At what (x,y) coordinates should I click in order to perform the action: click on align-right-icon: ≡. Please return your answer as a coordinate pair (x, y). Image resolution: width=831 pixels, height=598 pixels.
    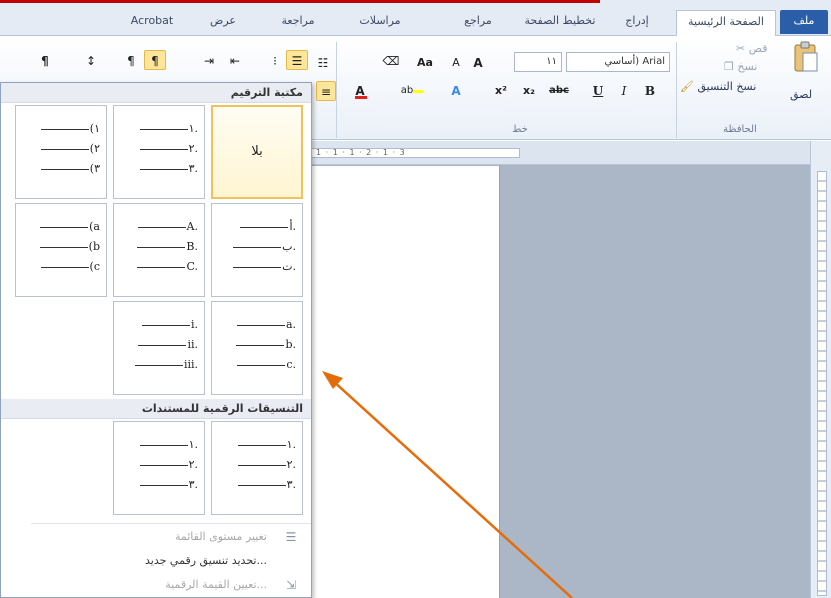
    Looking at the image, I should click on (326, 91).